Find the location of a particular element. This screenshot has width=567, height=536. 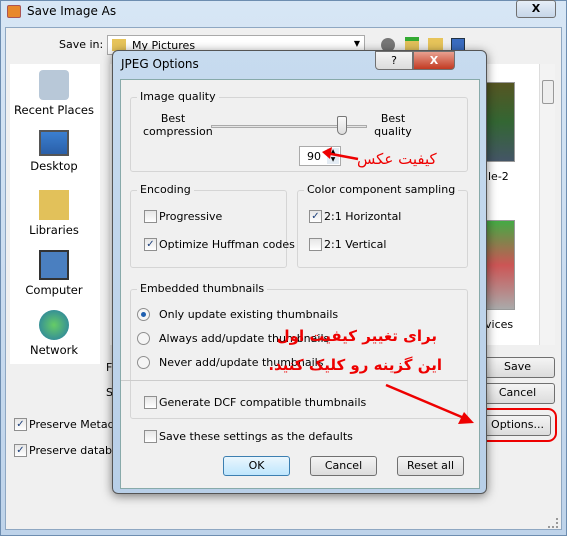

libraries-icon is located at coordinates (54, 205).